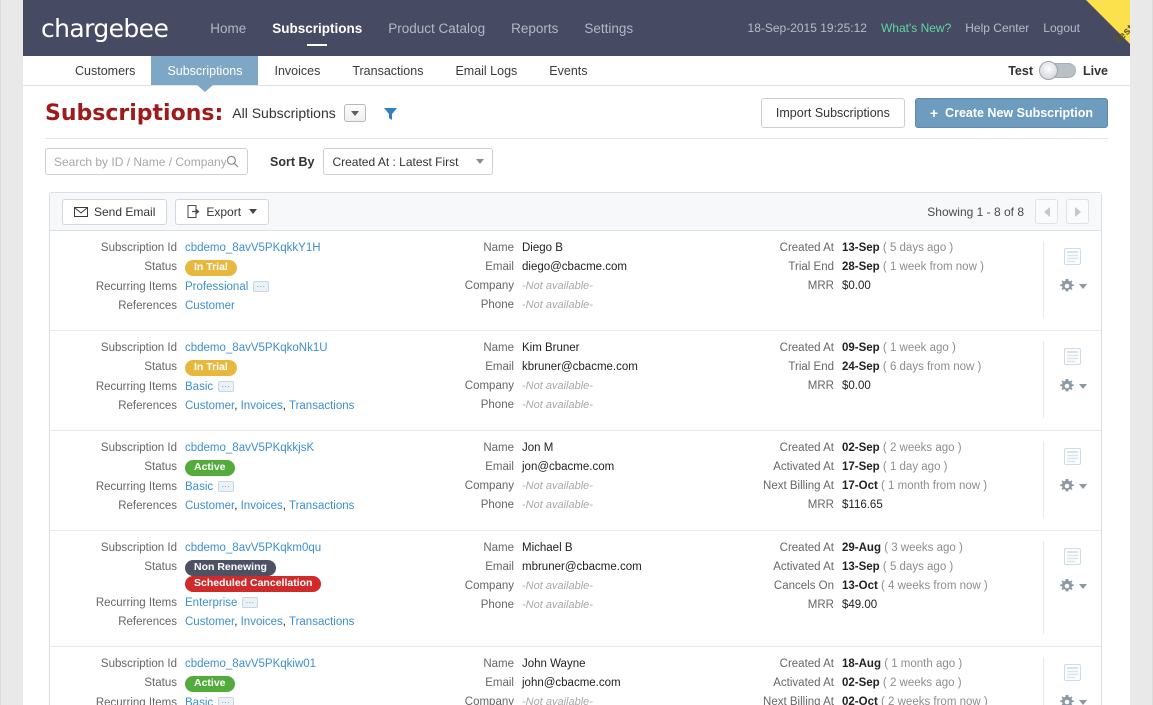 This screenshot has height=705, width=1153. What do you see at coordinates (595, 505) in the screenshot?
I see `field-row: Phone -Not available-` at bounding box center [595, 505].